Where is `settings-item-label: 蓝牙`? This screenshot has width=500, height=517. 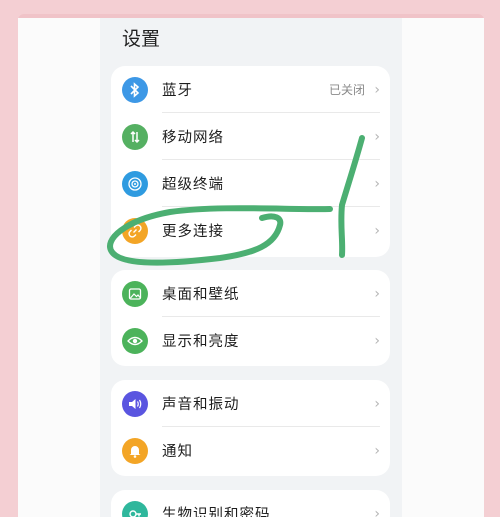
settings-item-label: 蓝牙 is located at coordinates (177, 91).